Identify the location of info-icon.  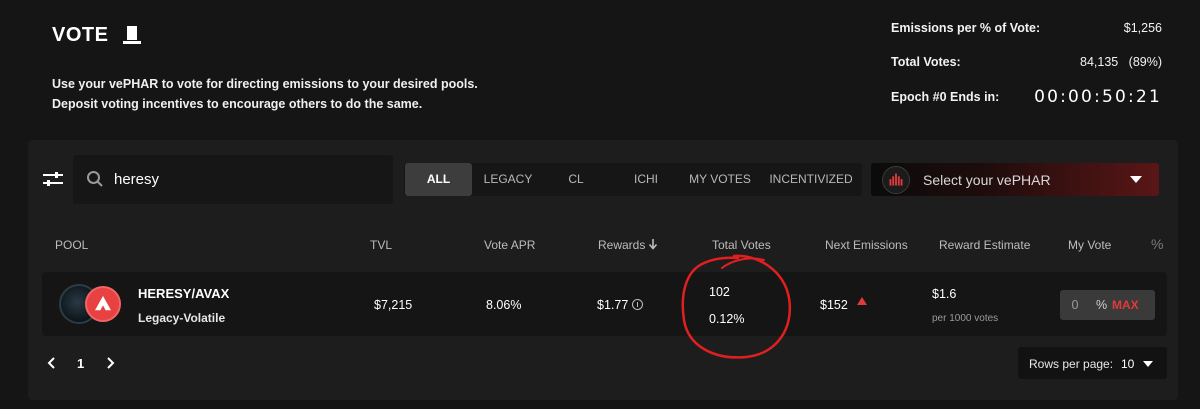
(637, 304).